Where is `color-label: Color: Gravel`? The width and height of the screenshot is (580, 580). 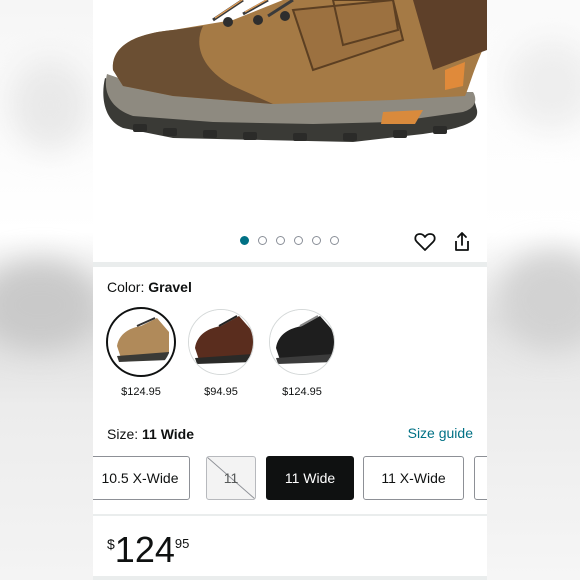 color-label: Color: Gravel is located at coordinates (149, 287).